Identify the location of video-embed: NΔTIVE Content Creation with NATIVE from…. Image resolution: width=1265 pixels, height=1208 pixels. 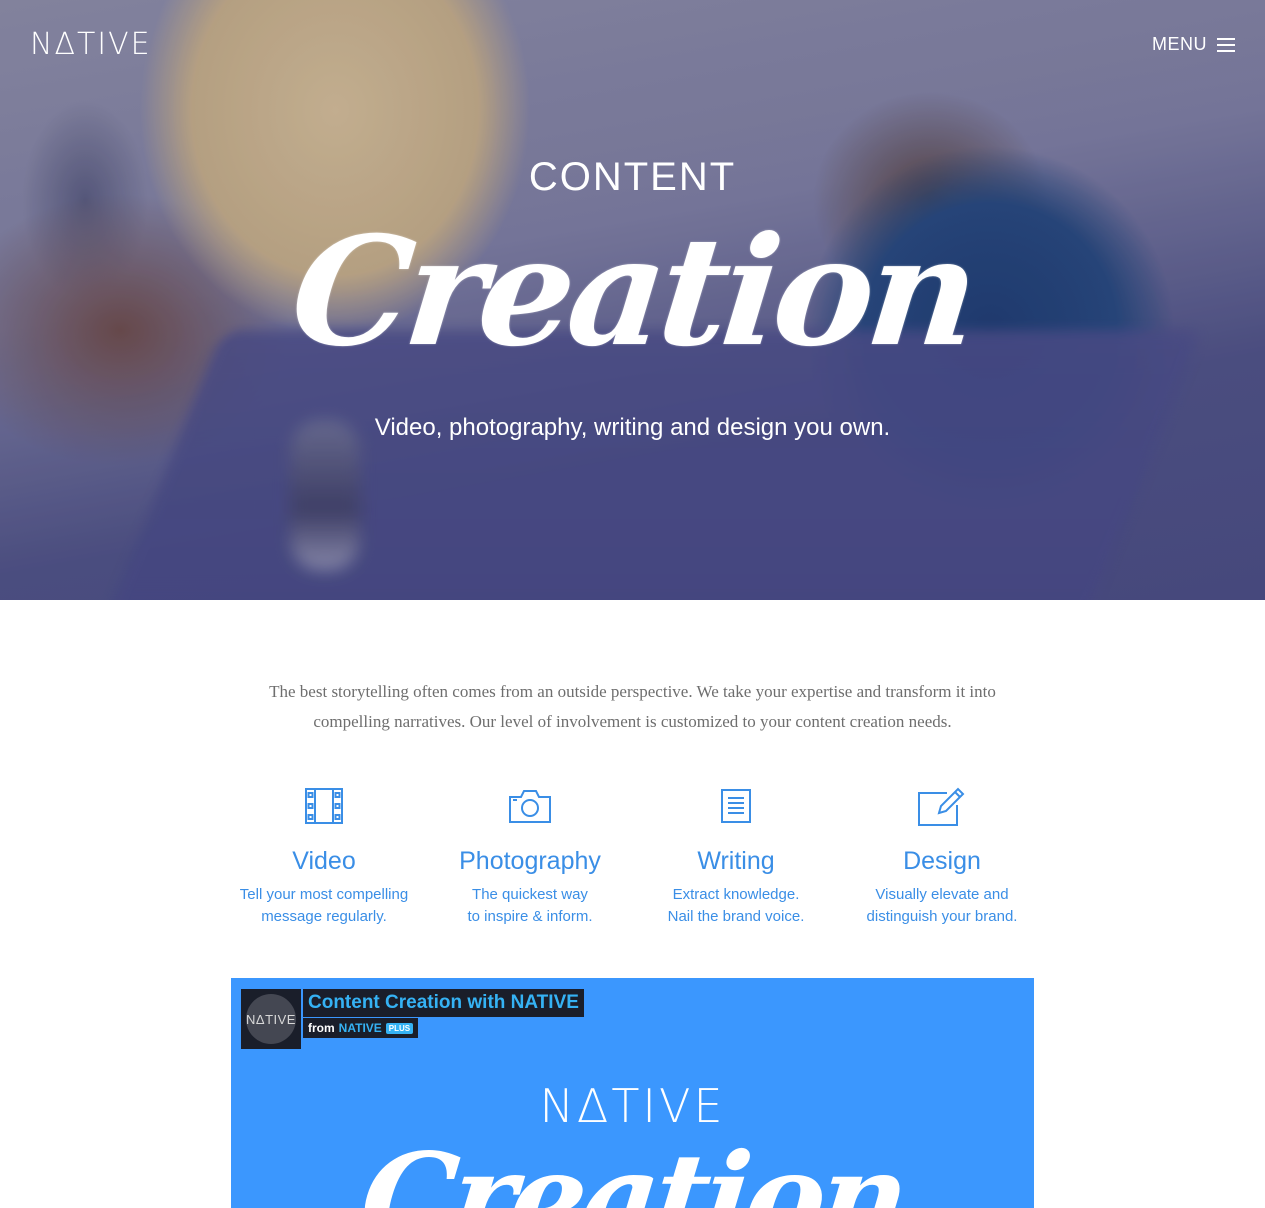
(632, 1093).